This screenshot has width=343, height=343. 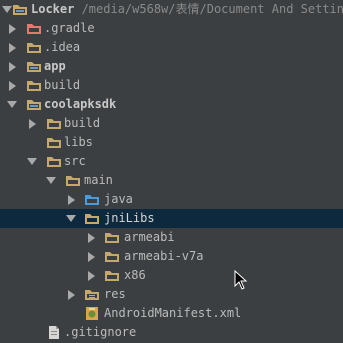 What do you see at coordinates (171, 332) in the screenshot?
I see `tree-row-gitignore: .gitignore` at bounding box center [171, 332].